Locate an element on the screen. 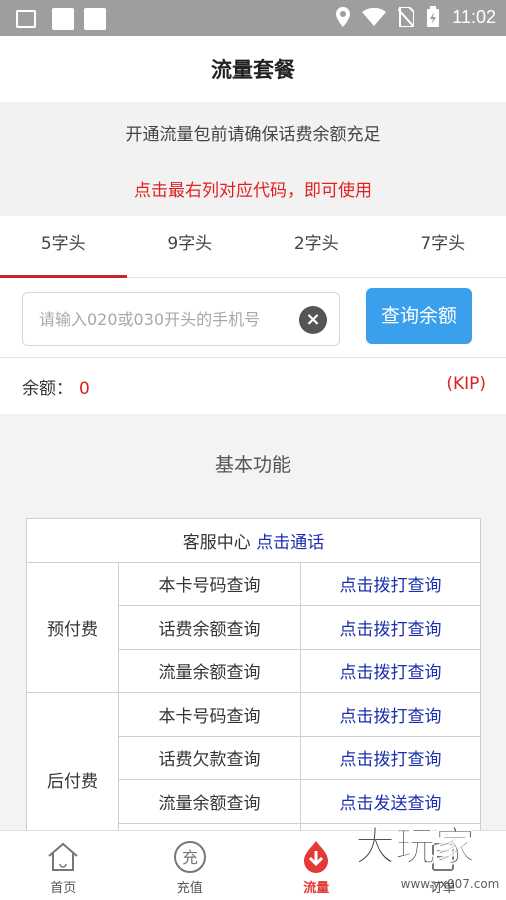 Image resolution: width=506 pixels, height=900 pixels. balance-value: 0 is located at coordinates (84, 389).